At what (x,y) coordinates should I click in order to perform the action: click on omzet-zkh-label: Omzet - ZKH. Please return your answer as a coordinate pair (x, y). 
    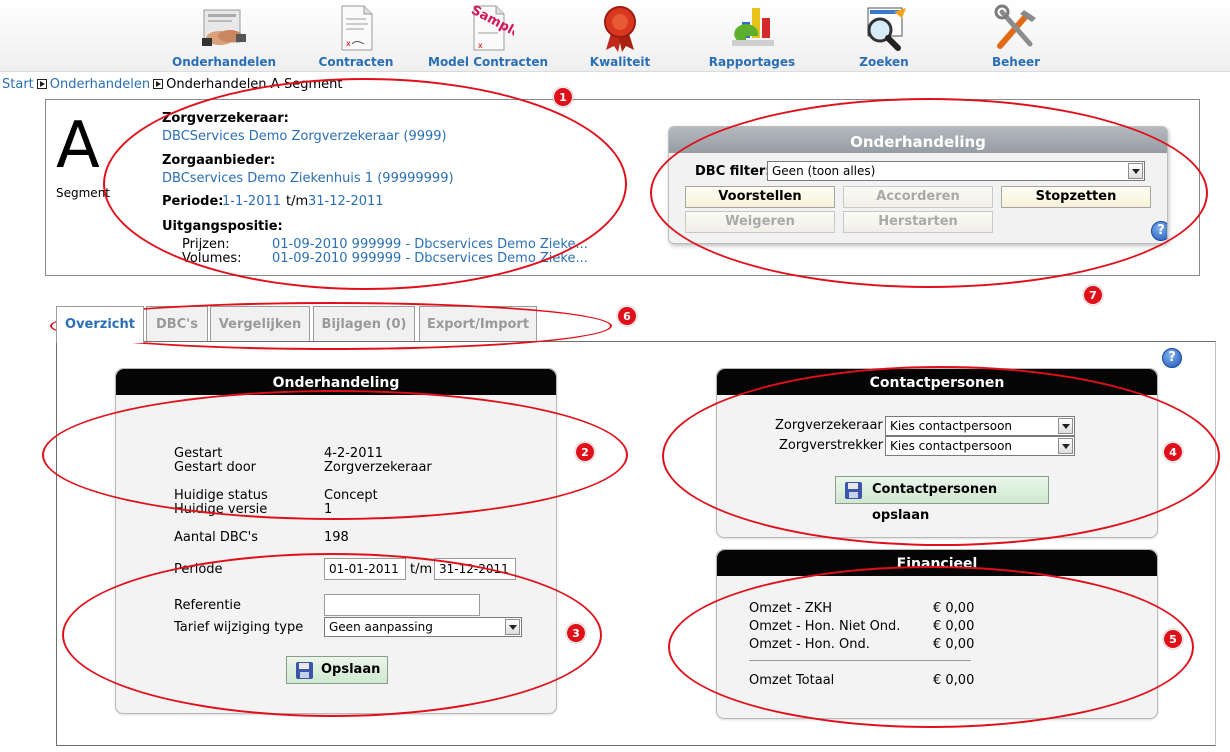
    Looking at the image, I should click on (790, 608).